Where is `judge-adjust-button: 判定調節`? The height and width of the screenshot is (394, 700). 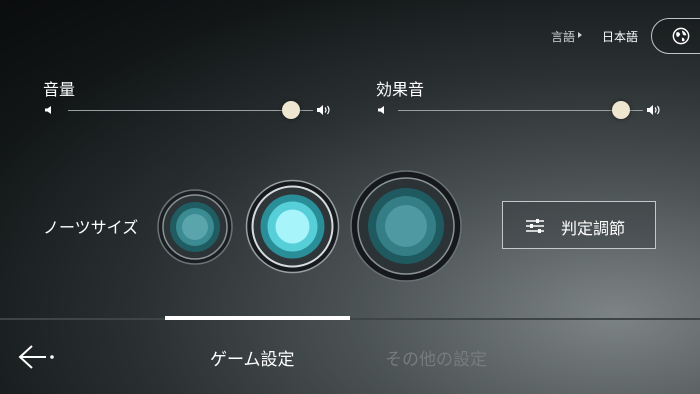
judge-adjust-button: 判定調節 is located at coordinates (579, 225).